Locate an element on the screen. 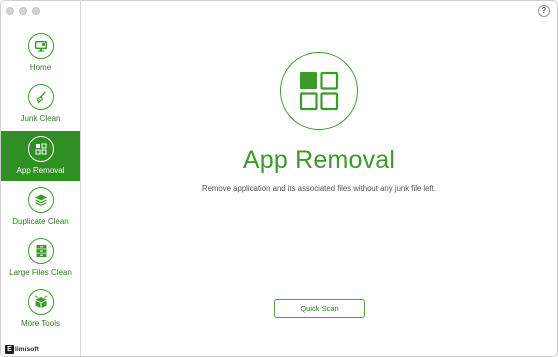 The height and width of the screenshot is (357, 558). sidebar-item-duplicate-clean: Duplicate Clean is located at coordinates (40, 207).